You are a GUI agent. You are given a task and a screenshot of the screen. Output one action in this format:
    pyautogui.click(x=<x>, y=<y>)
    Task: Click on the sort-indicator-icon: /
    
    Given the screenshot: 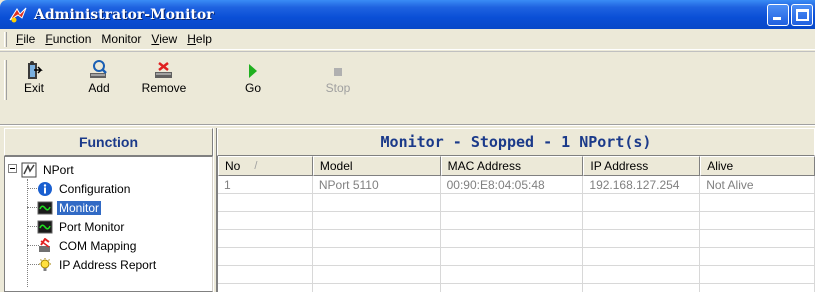 What is the action you would take?
    pyautogui.click(x=256, y=166)
    